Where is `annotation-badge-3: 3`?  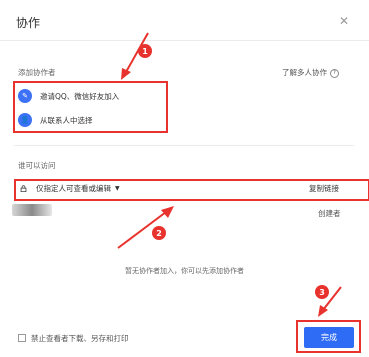 annotation-badge-3: 3 is located at coordinates (322, 292).